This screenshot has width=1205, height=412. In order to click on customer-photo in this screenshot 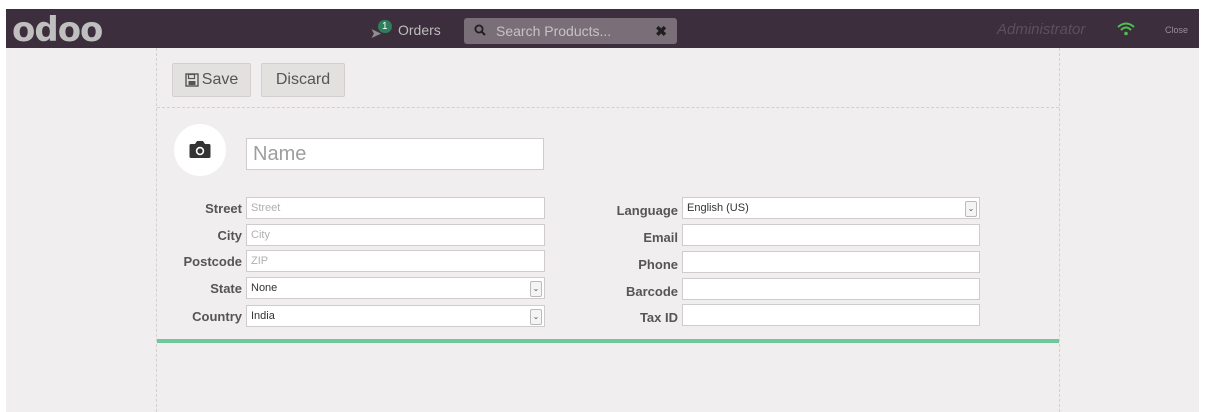, I will do `click(200, 150)`.